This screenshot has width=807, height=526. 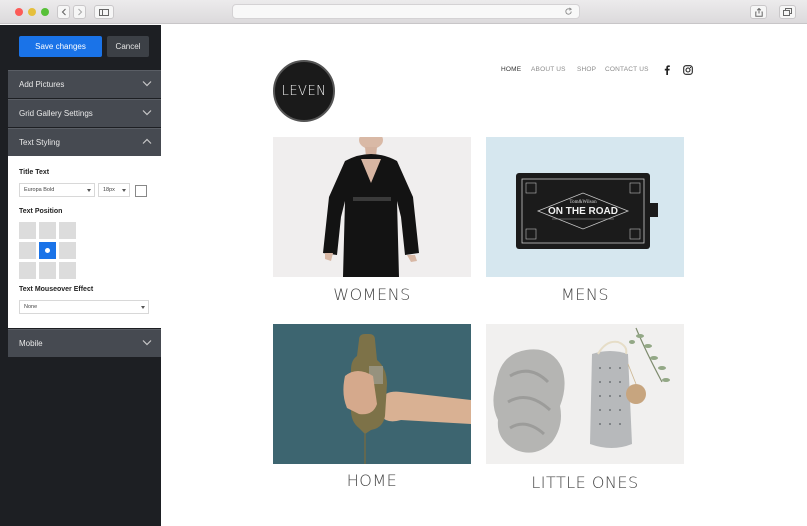 I want to click on home-photo, so click(x=372, y=394).